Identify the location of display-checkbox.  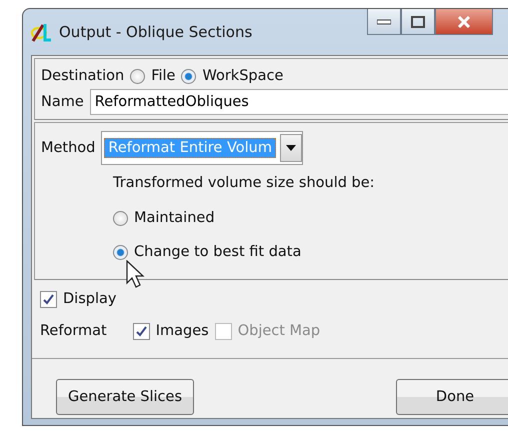
(48, 299).